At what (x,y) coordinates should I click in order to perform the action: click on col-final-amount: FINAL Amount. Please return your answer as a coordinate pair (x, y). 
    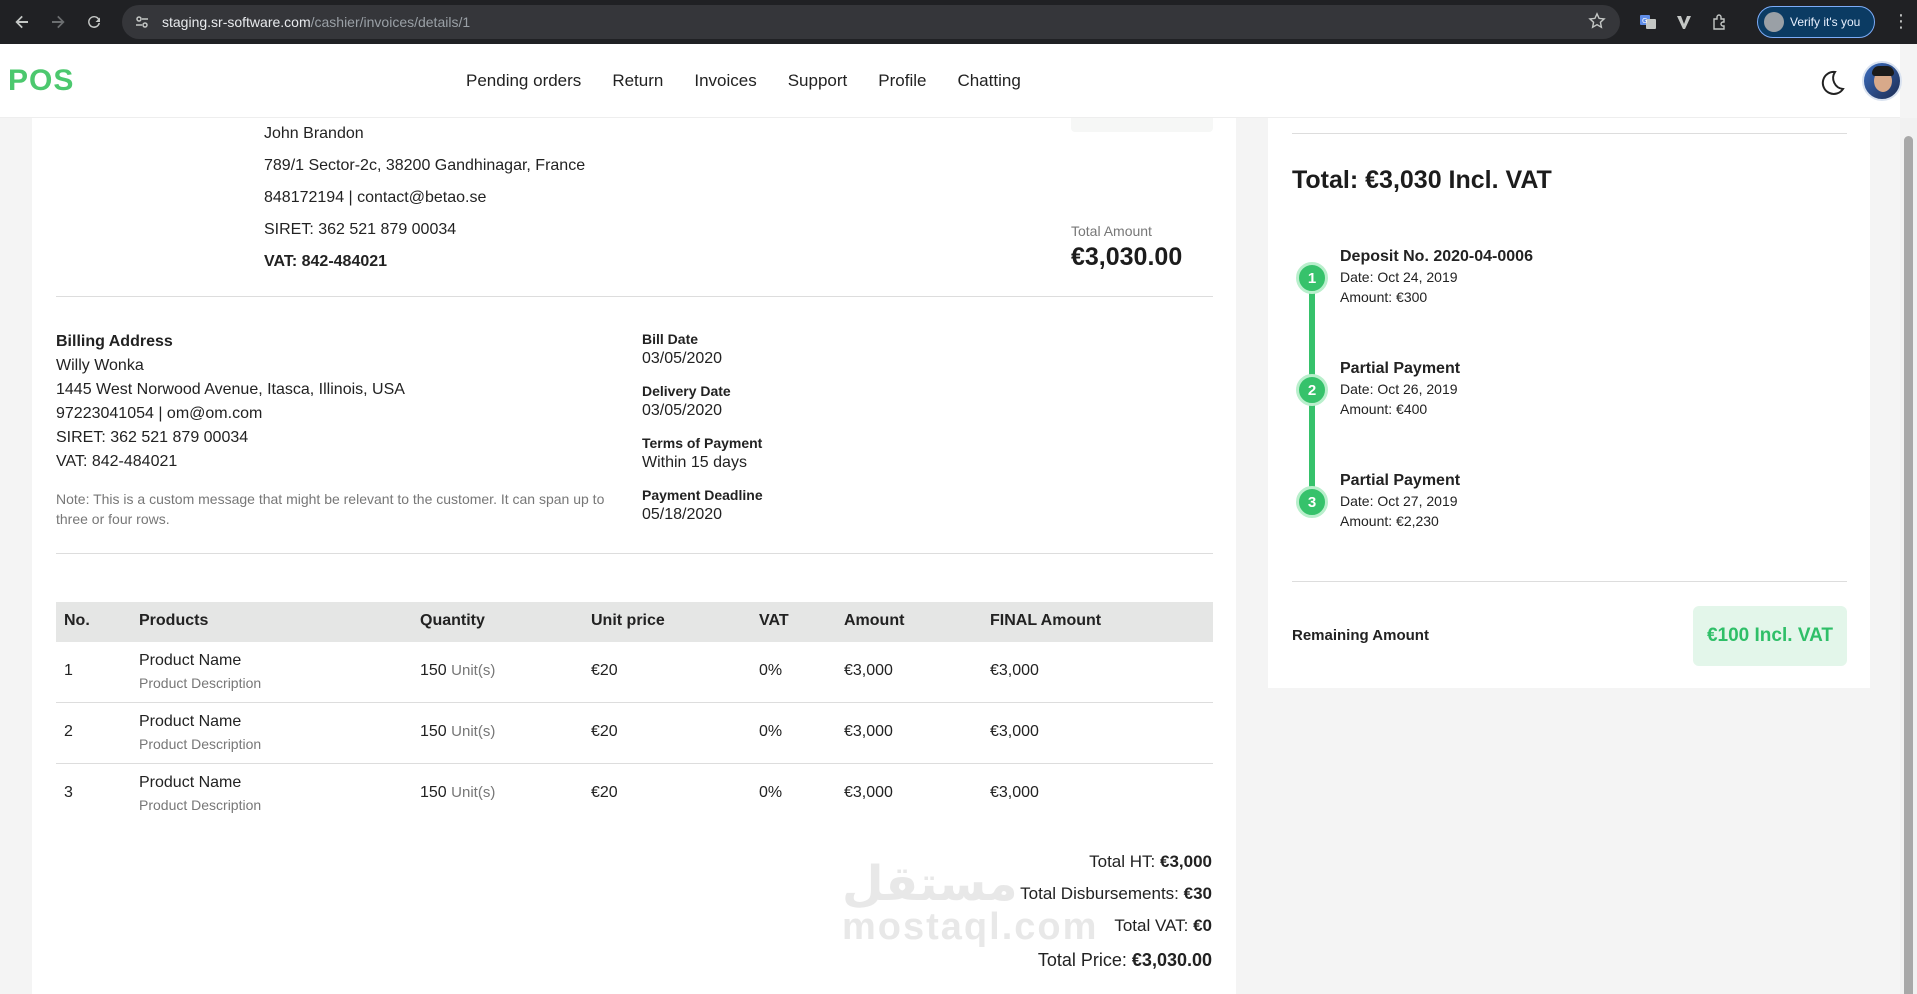
    Looking at the image, I should click on (1046, 620).